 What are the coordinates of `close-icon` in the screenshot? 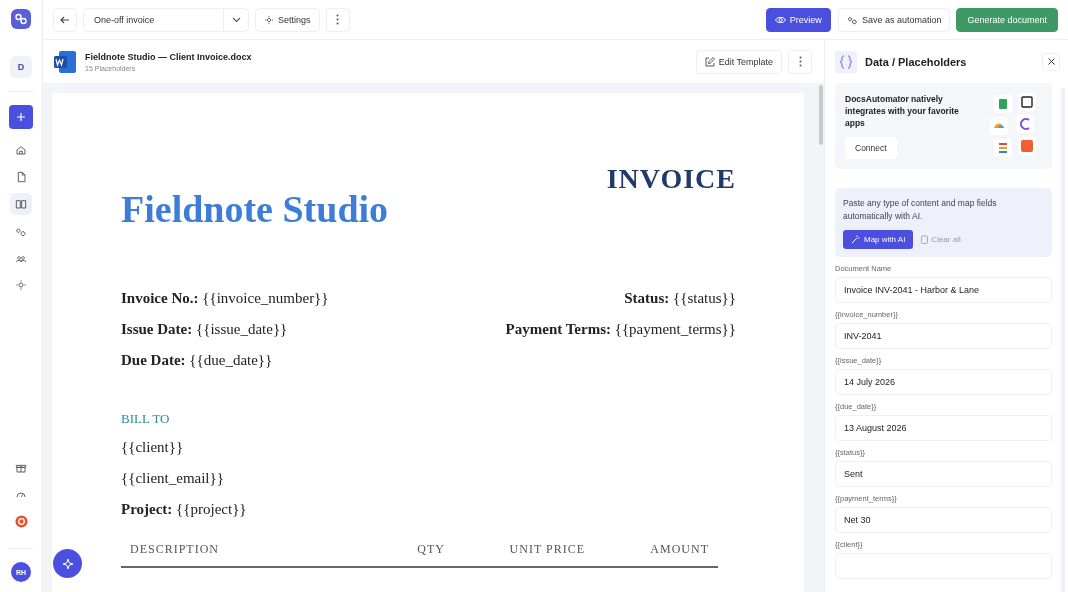 It's located at (1051, 61).